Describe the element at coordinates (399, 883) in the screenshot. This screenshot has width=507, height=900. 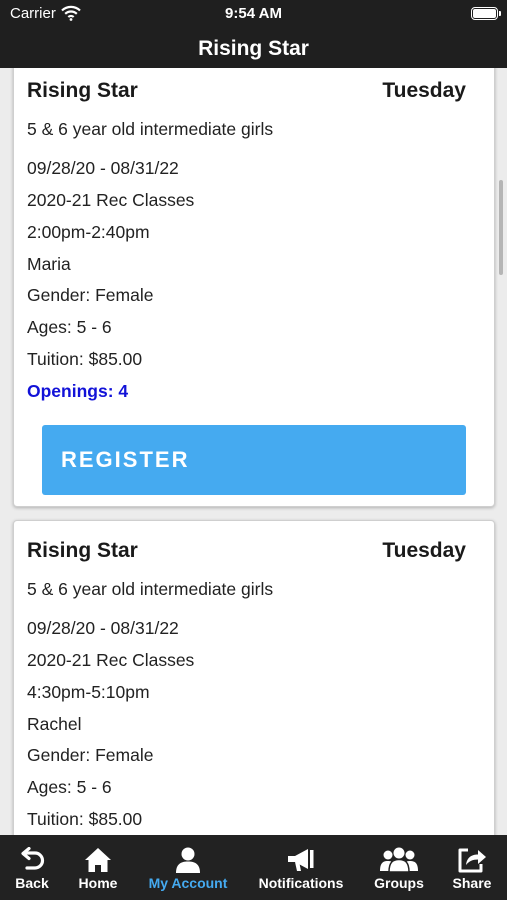
I see `tab-label: Groups` at that location.